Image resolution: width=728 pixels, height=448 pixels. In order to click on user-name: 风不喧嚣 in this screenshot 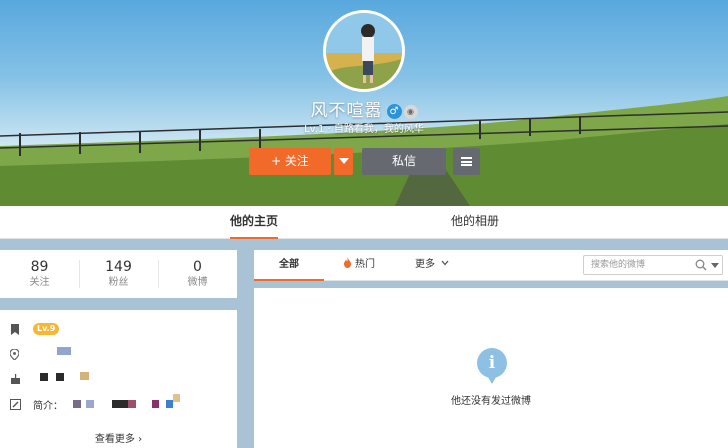, I will do `click(346, 111)`.